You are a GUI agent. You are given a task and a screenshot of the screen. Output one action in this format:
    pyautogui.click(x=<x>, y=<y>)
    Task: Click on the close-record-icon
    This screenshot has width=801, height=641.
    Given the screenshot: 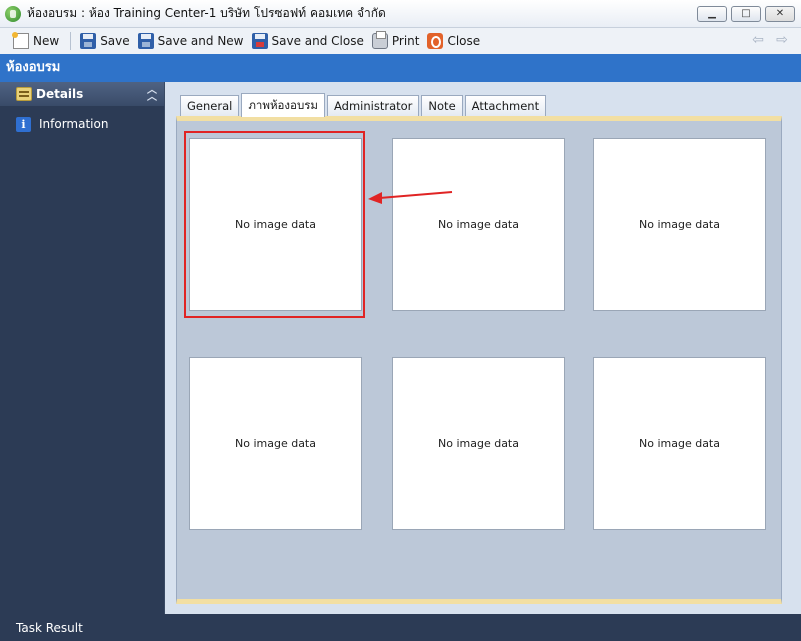 What is the action you would take?
    pyautogui.click(x=435, y=41)
    